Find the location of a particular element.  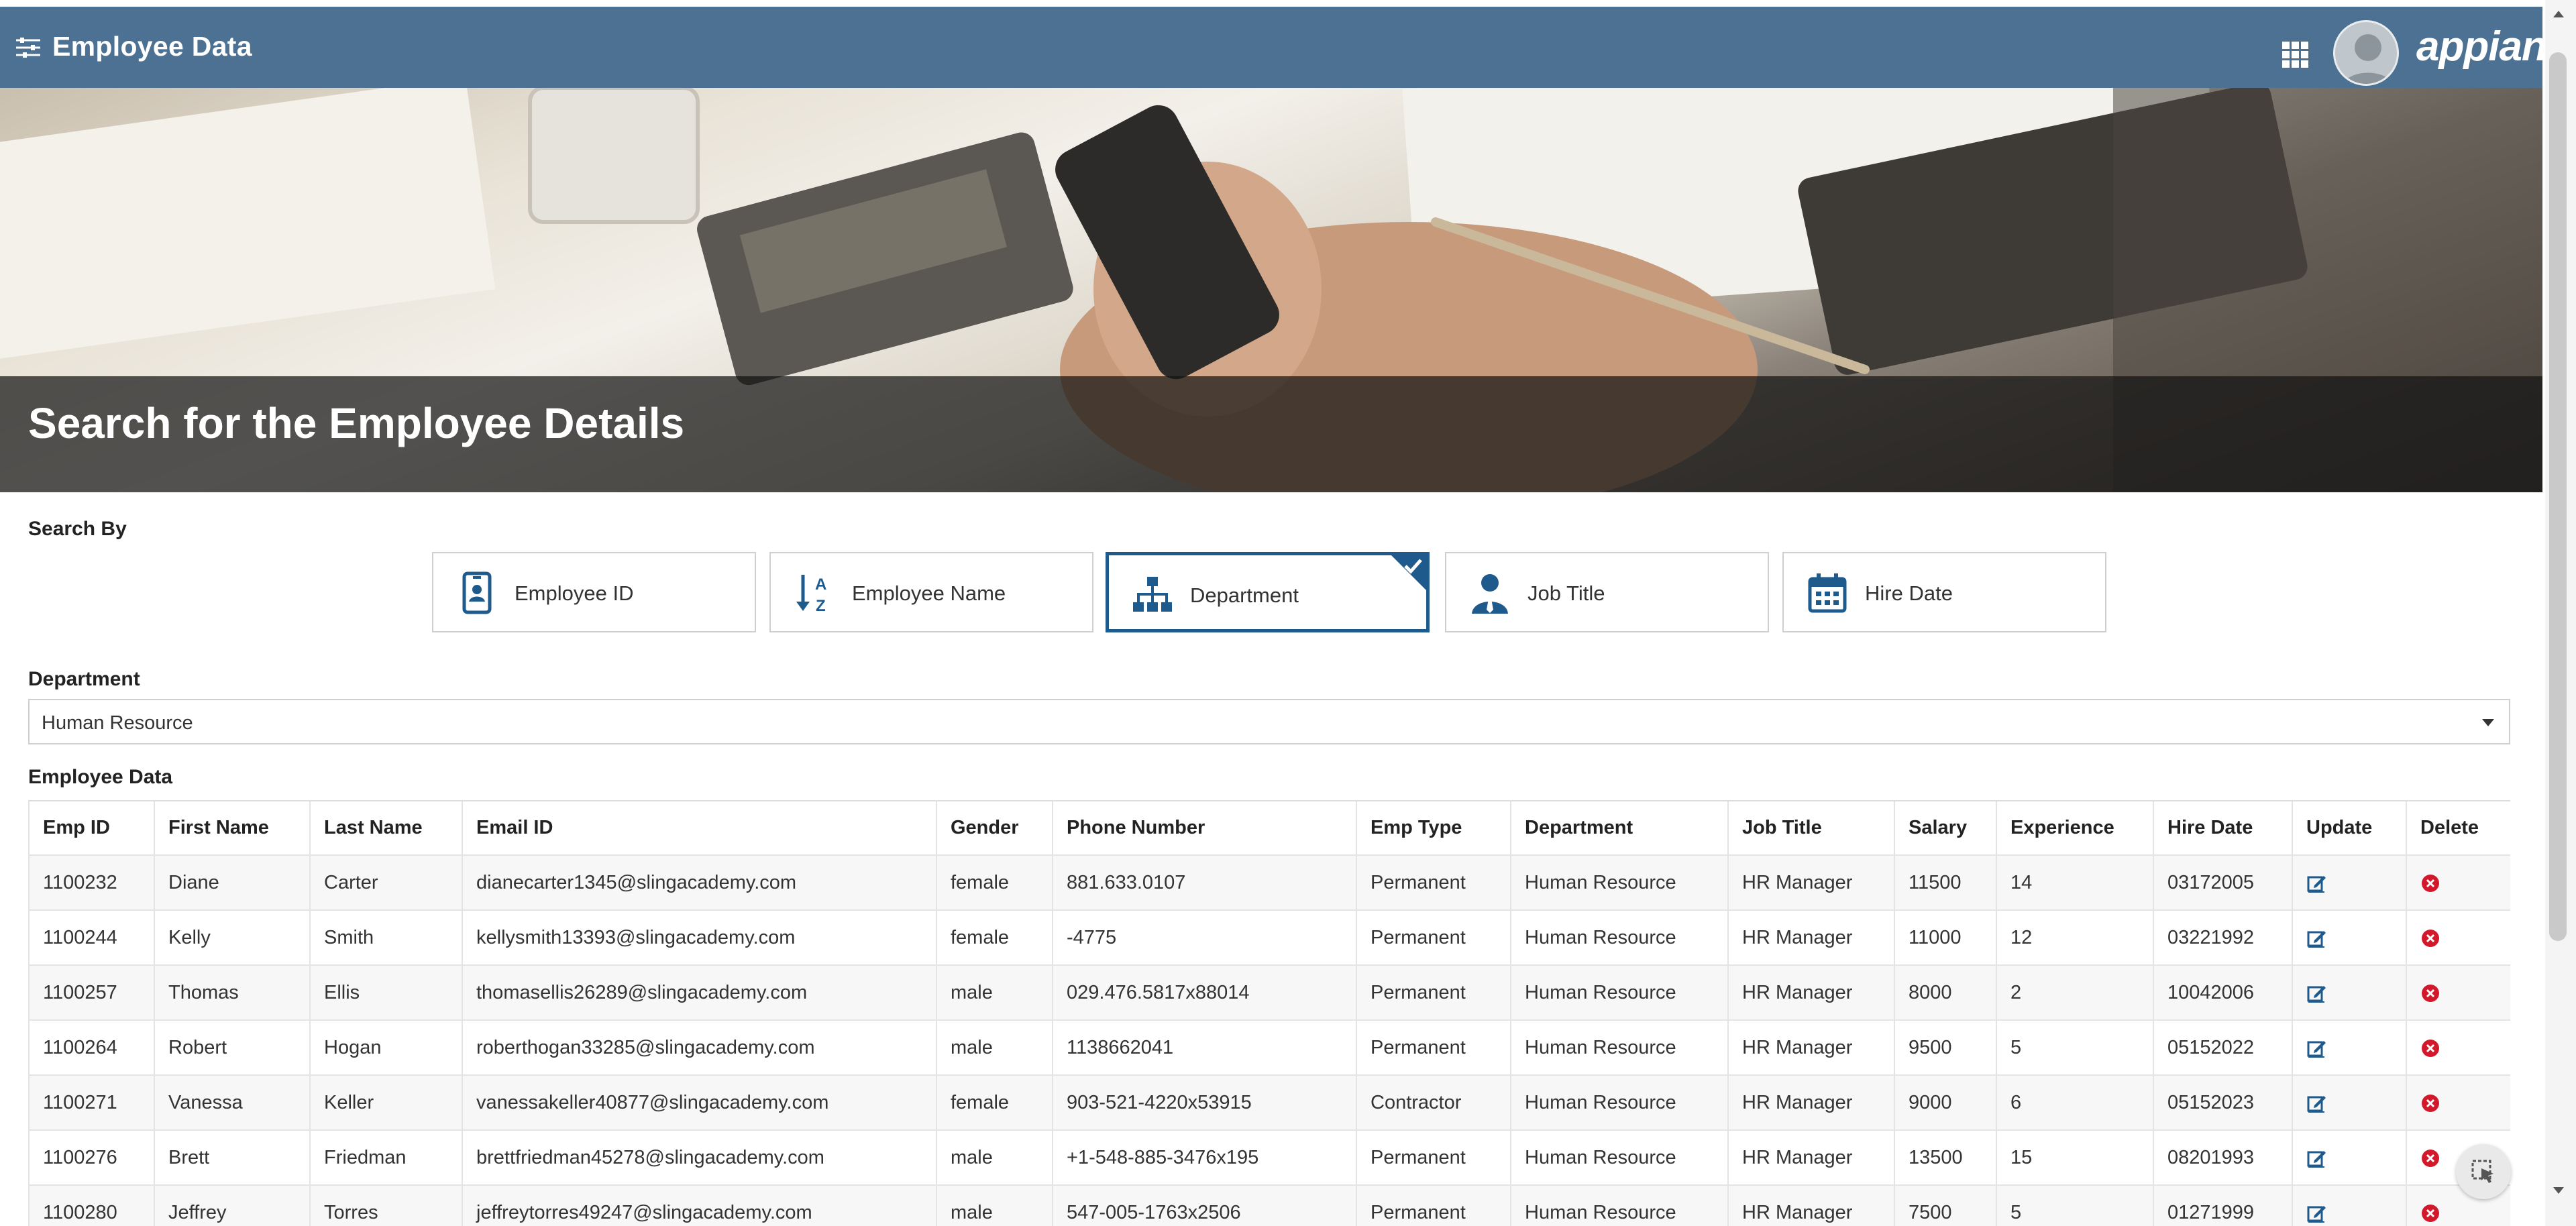

calendar-icon is located at coordinates (1827, 593).